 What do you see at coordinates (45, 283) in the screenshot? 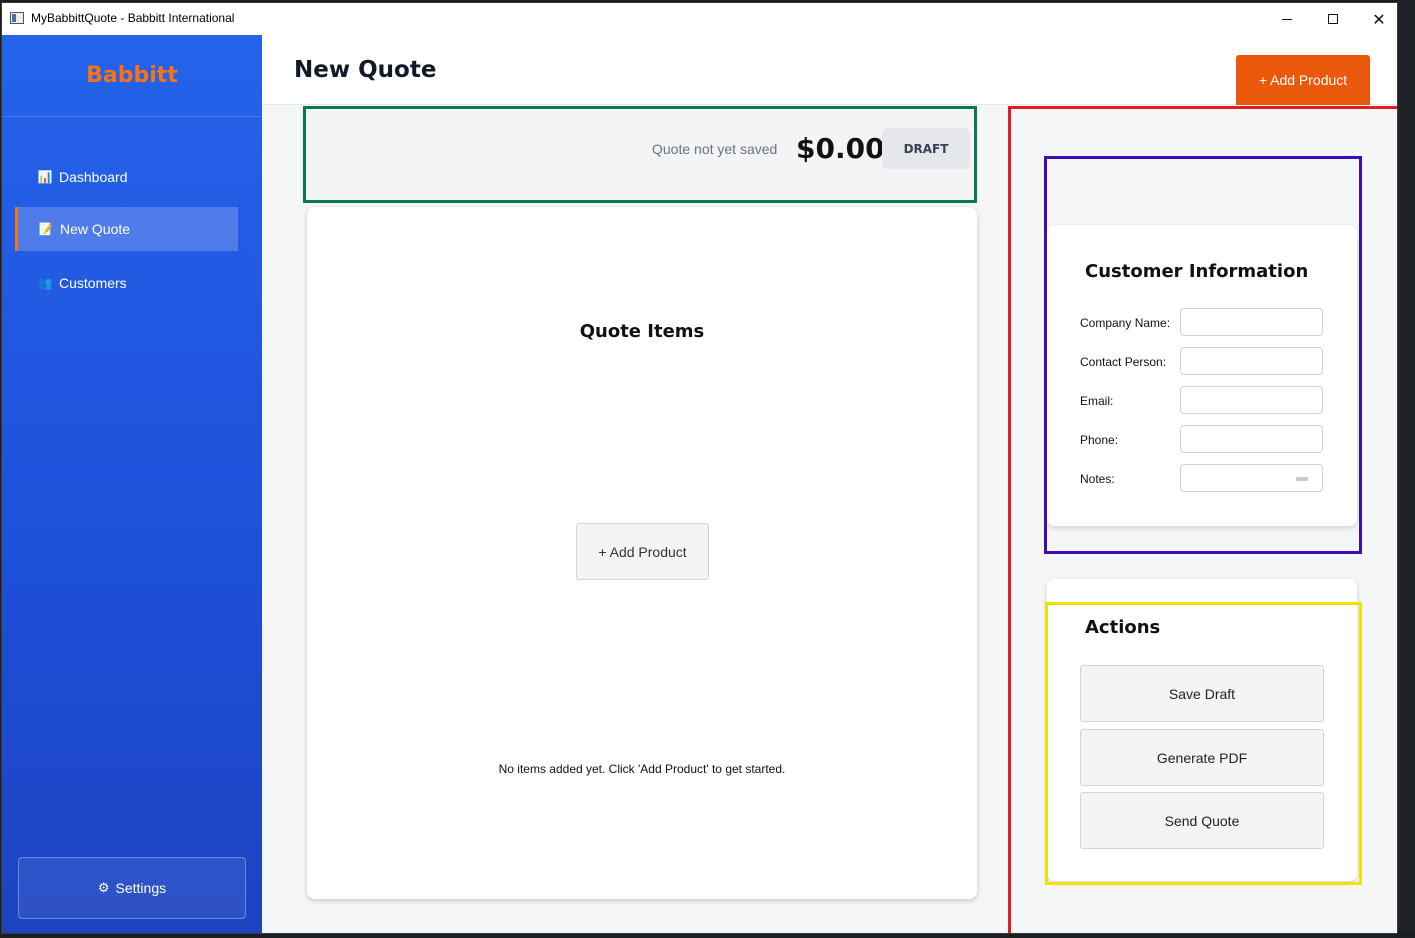
I see `users-icon: 👥` at bounding box center [45, 283].